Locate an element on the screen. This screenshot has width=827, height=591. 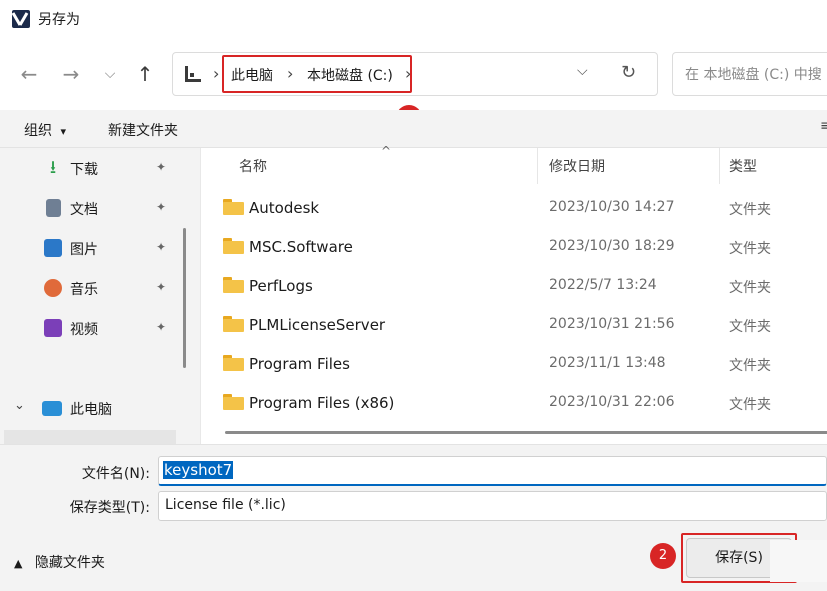
caret-down-icon: ▾ is located at coordinates (63, 131).